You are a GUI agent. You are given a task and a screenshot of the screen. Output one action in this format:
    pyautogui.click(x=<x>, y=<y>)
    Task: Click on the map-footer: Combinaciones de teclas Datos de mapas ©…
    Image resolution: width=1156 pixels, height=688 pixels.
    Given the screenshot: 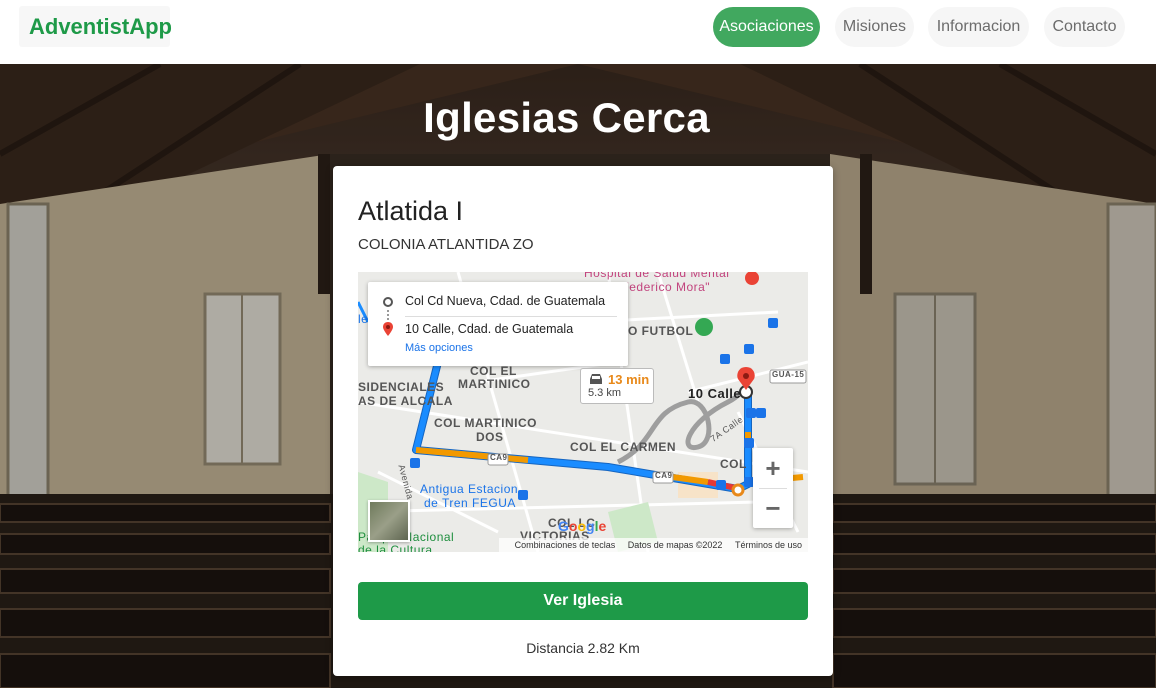 What is the action you would take?
    pyautogui.click(x=653, y=545)
    